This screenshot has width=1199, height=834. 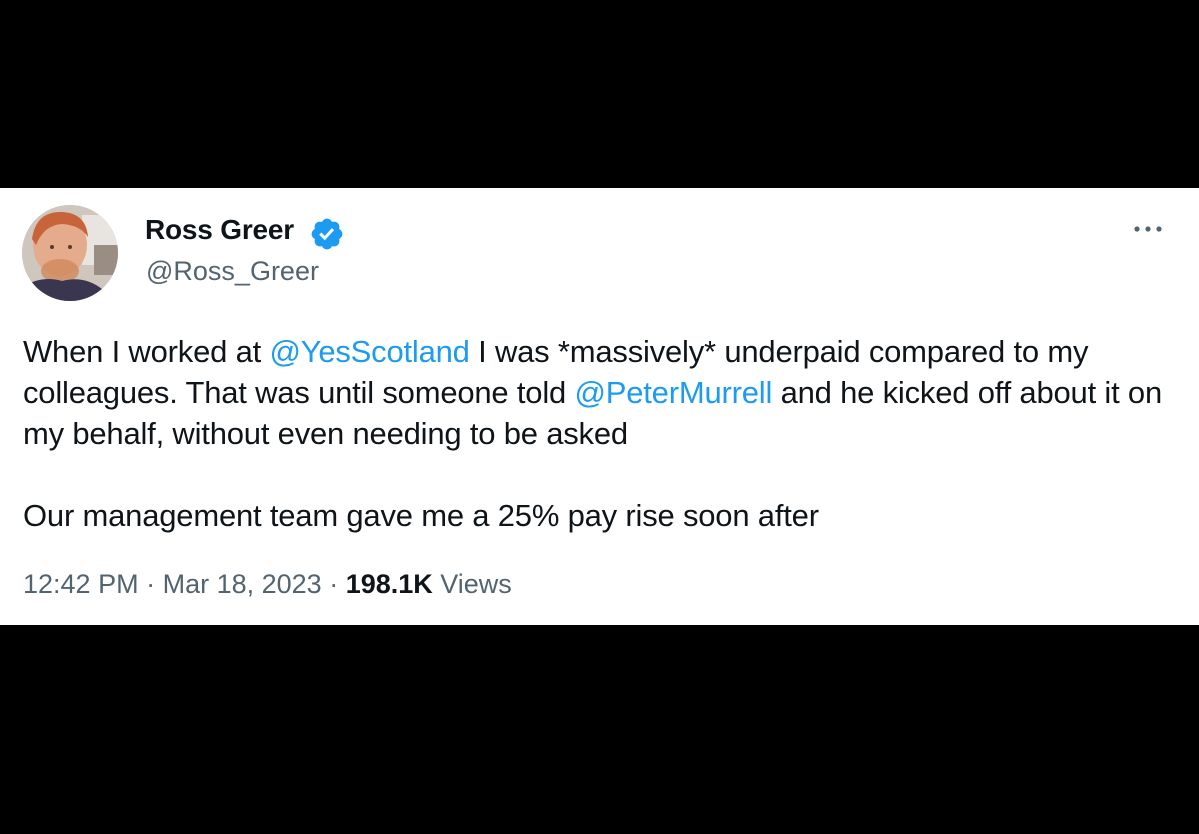 I want to click on verified-badge-icon, so click(x=327, y=234).